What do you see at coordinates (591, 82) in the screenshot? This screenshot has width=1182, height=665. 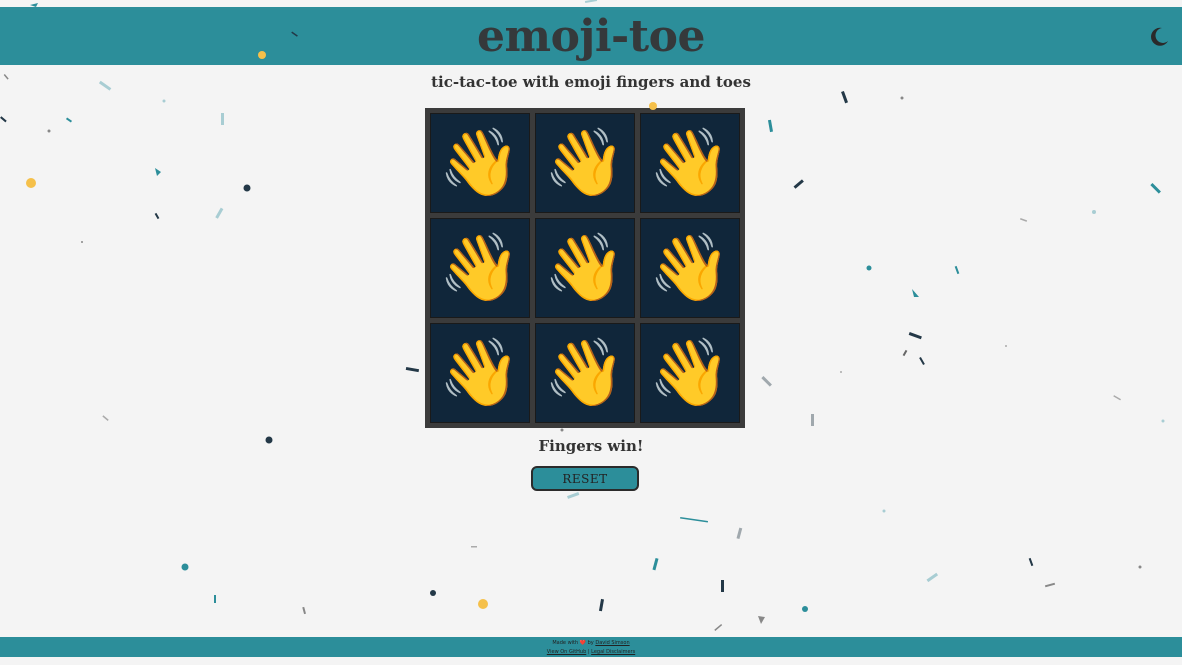 I see `subtitle: tic-tac-toe with emoji fingers and toes` at bounding box center [591, 82].